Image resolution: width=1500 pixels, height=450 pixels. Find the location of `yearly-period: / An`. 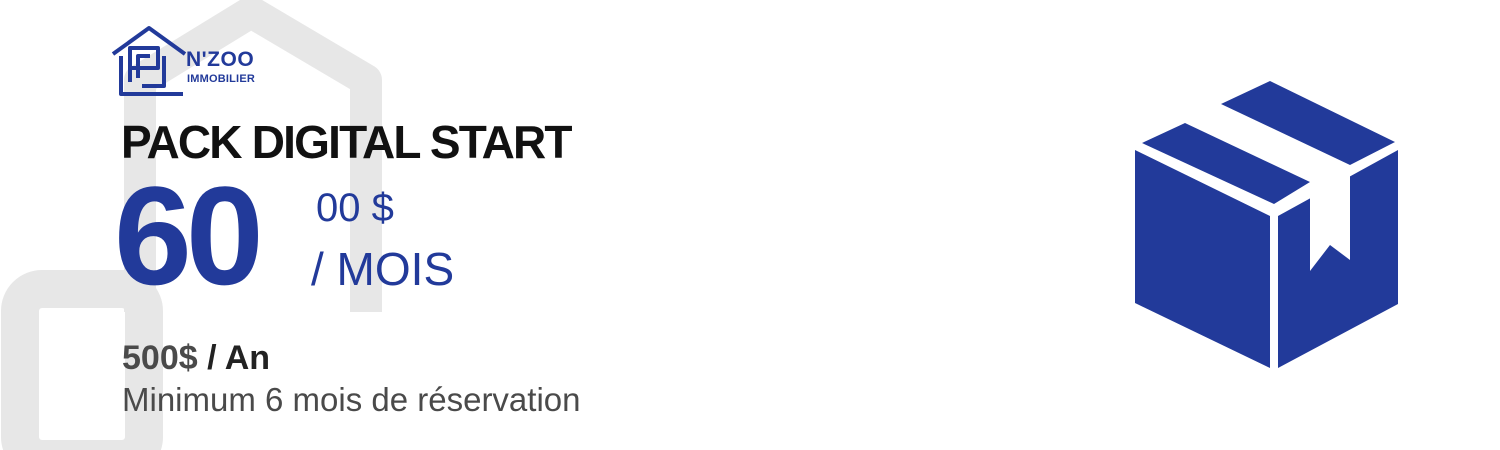

yearly-period: / An is located at coordinates (239, 358).